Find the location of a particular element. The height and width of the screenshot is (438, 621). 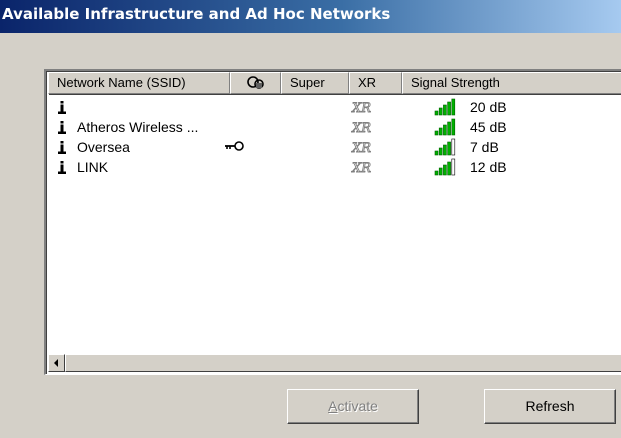

activate-label: ctivate is located at coordinates (357, 406).